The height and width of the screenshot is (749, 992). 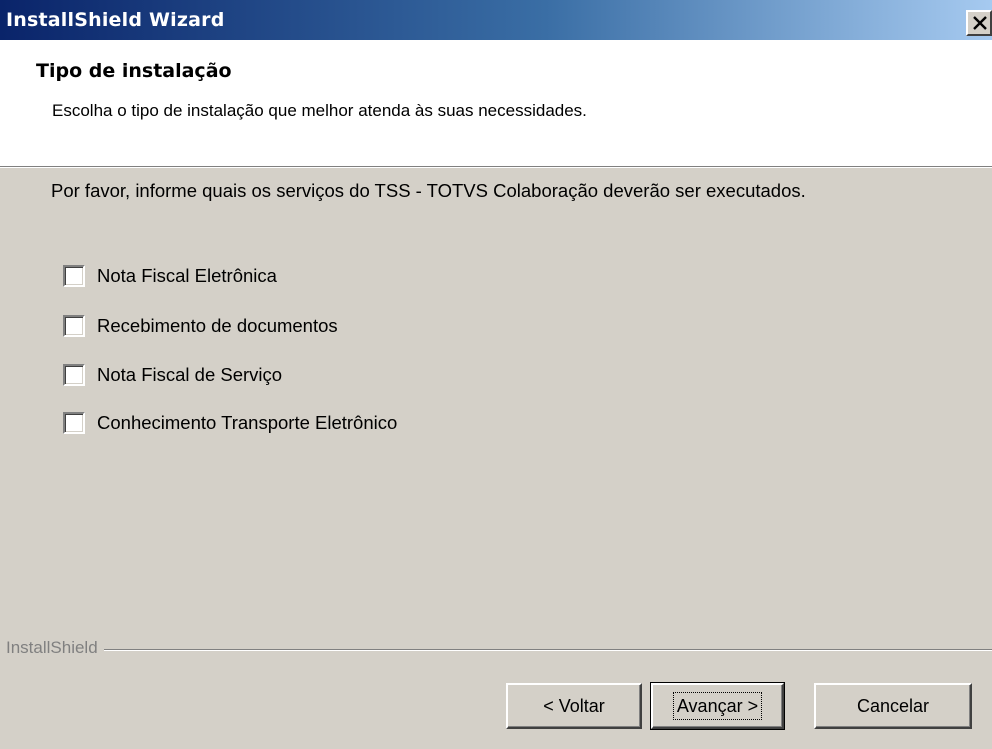 I want to click on footer-divider-highlight, so click(x=499, y=650).